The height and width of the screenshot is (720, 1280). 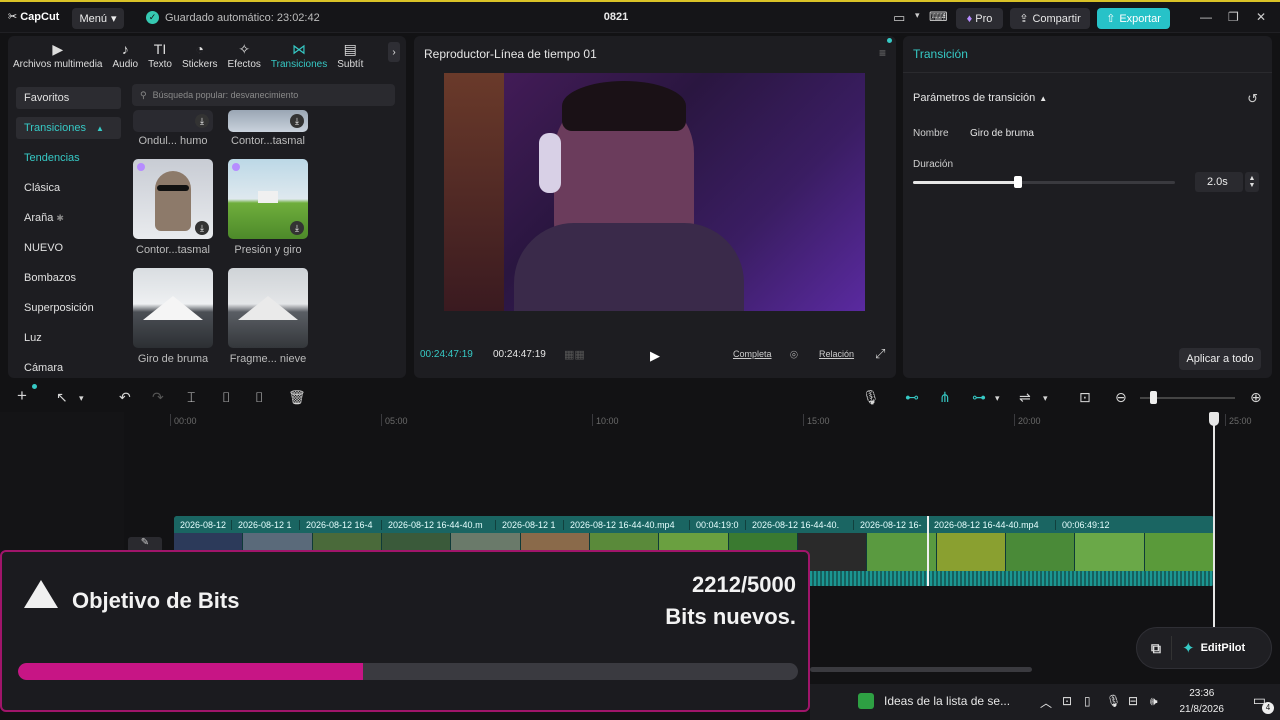 I want to click on split-right-icon: ⌷, so click(x=259, y=397).